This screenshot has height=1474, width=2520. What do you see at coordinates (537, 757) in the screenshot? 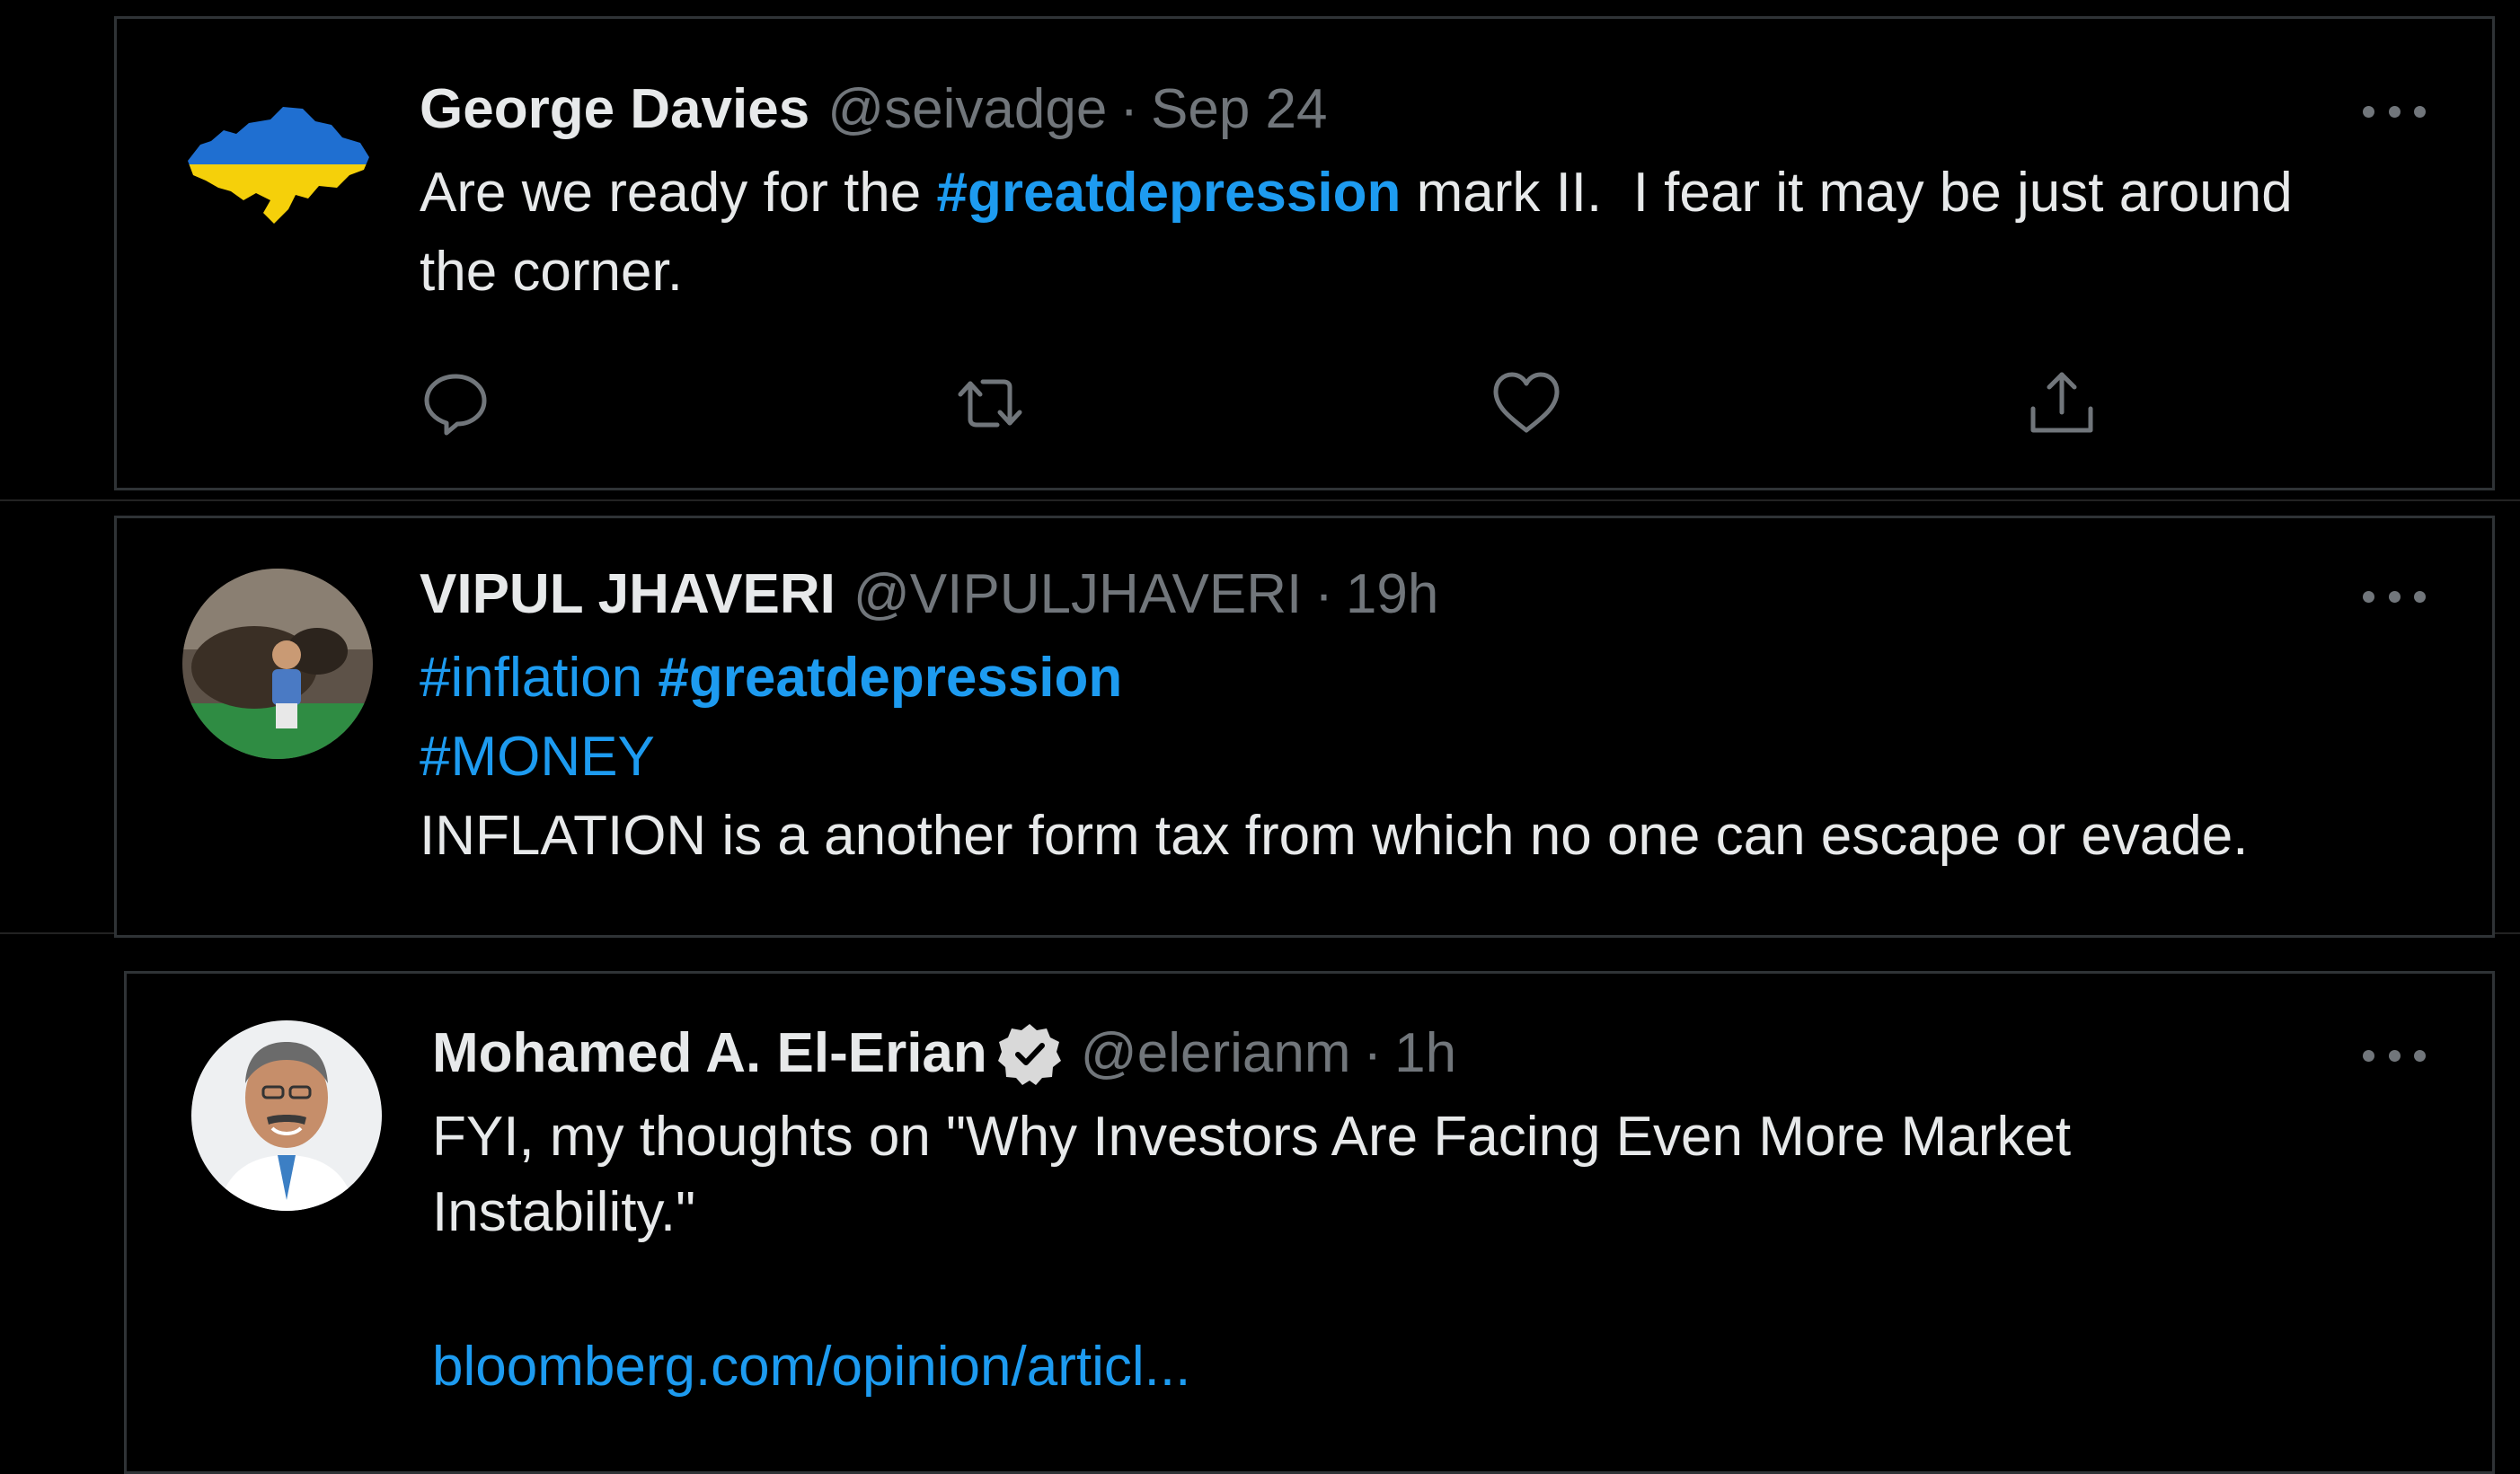
I see `hashtag-link: #MONEY` at bounding box center [537, 757].